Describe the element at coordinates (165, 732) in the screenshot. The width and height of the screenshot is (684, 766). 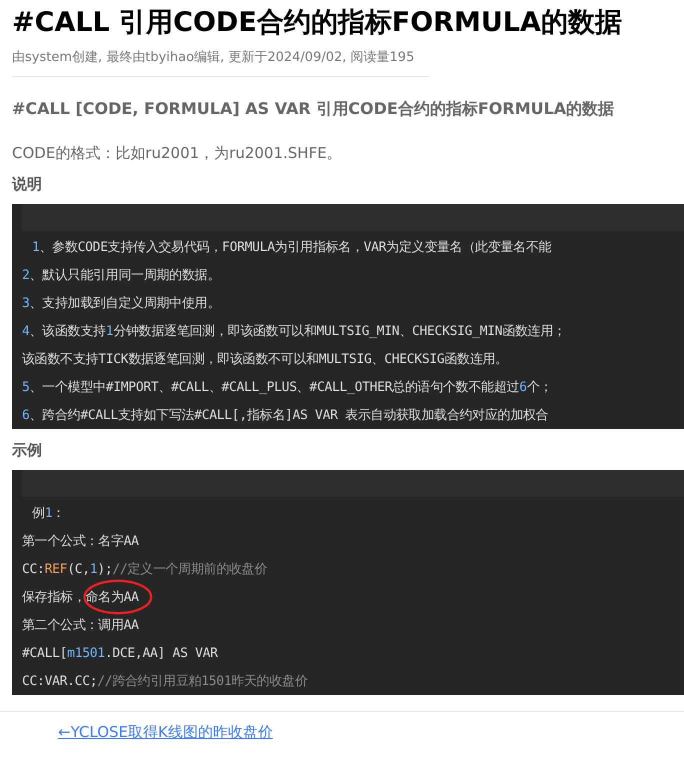
I see `previous-article-link: ←YCLOSE取得K线图的昨收盘价` at that location.